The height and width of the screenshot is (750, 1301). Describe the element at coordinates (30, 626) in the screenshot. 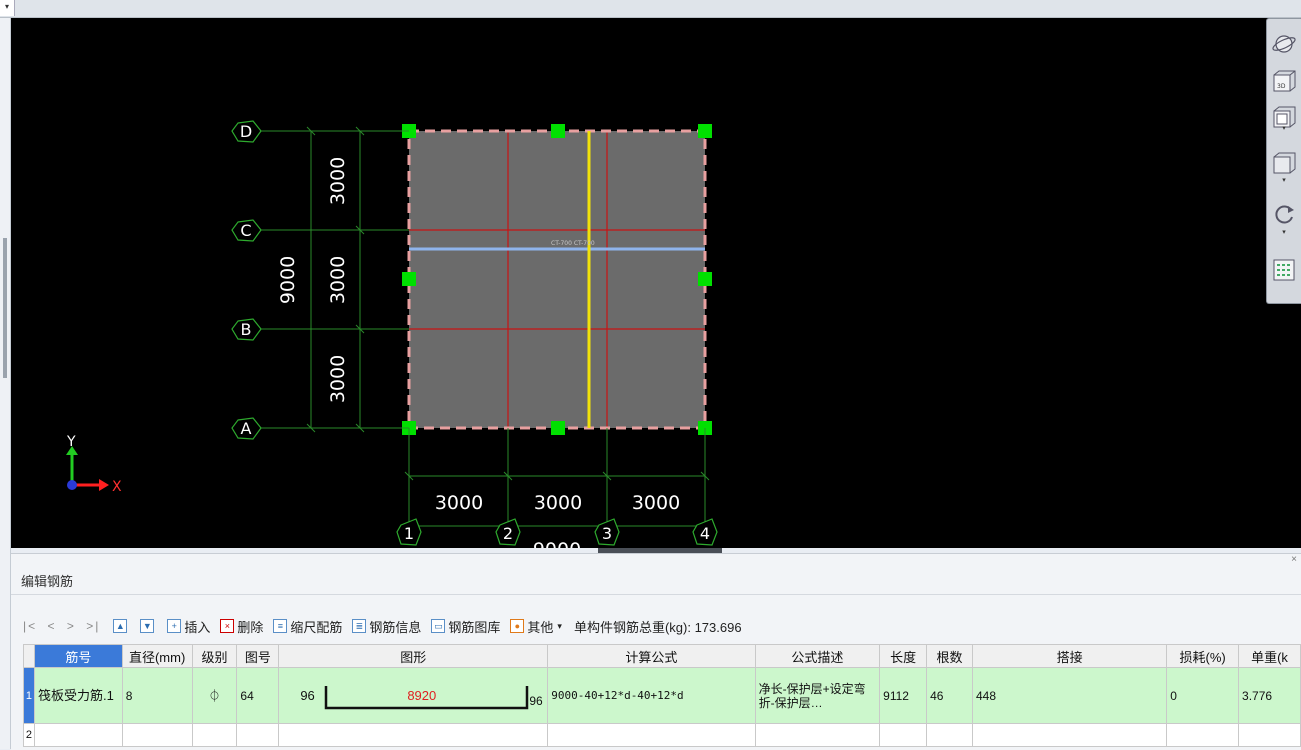

I see `first-record-button: |<` at that location.